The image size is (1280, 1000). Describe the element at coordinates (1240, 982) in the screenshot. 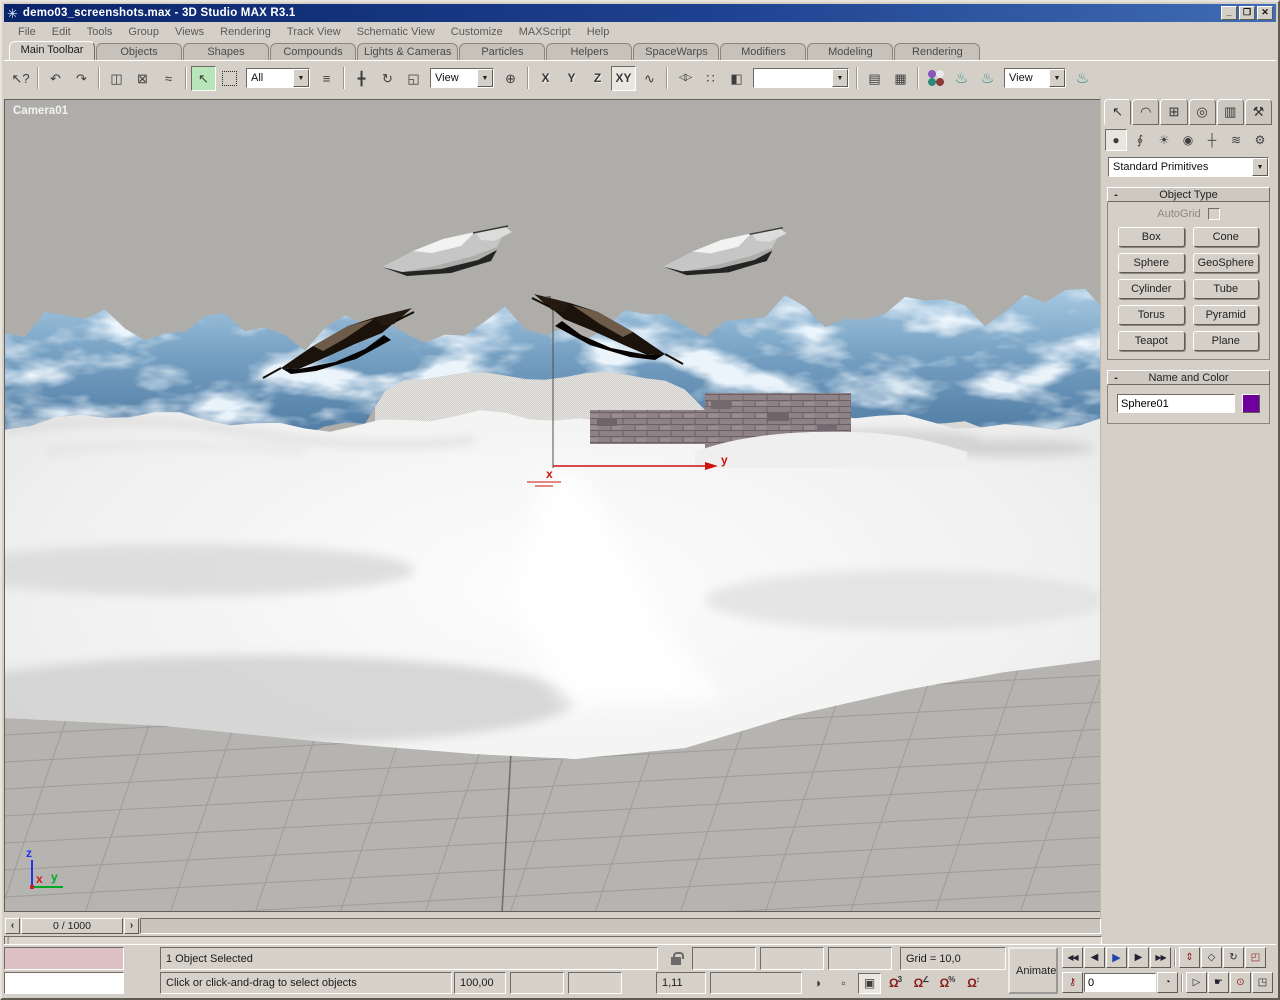

I see `orbit-camera-button: ⊙` at that location.